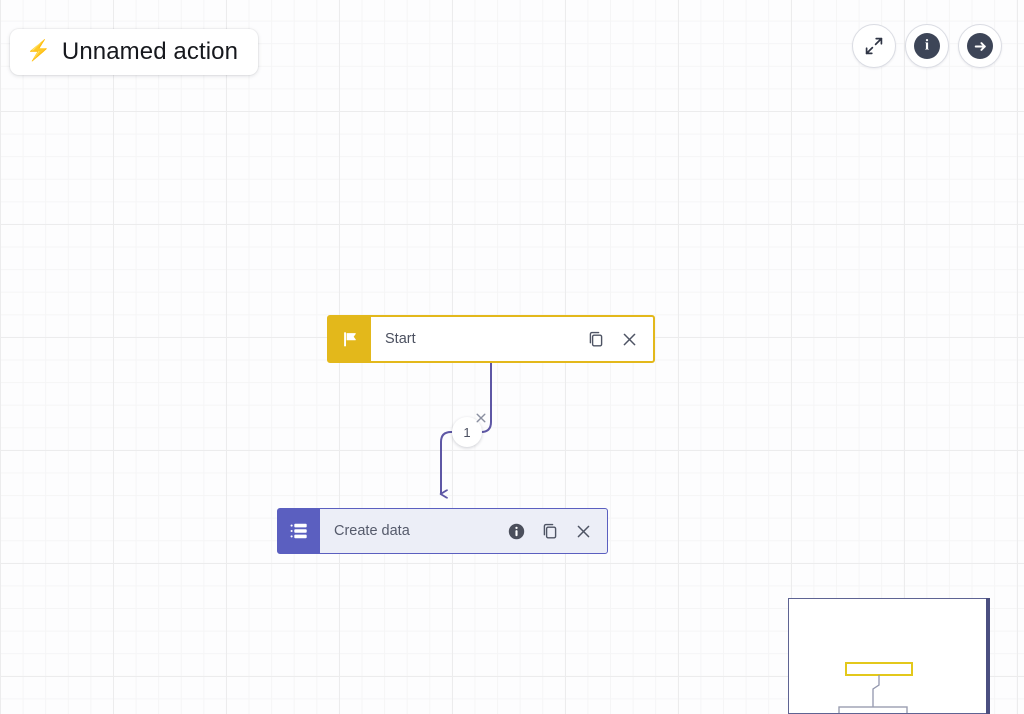 This screenshot has height=714, width=1024. What do you see at coordinates (612, 339) in the screenshot?
I see `flow-node-start-tools` at bounding box center [612, 339].